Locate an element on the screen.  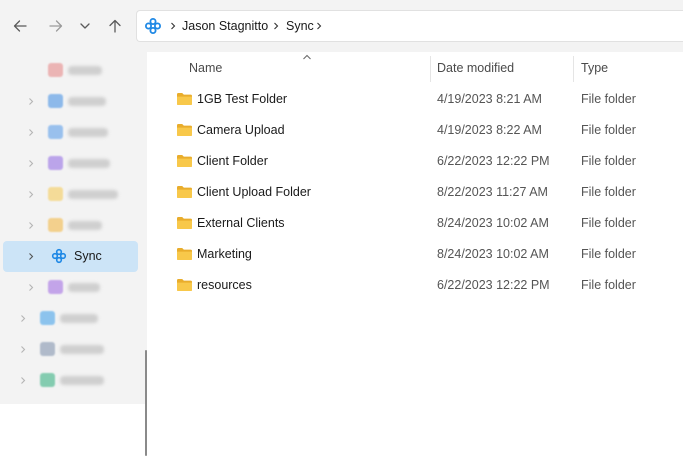
file-name: 1GB Test Folder is located at coordinates (242, 99).